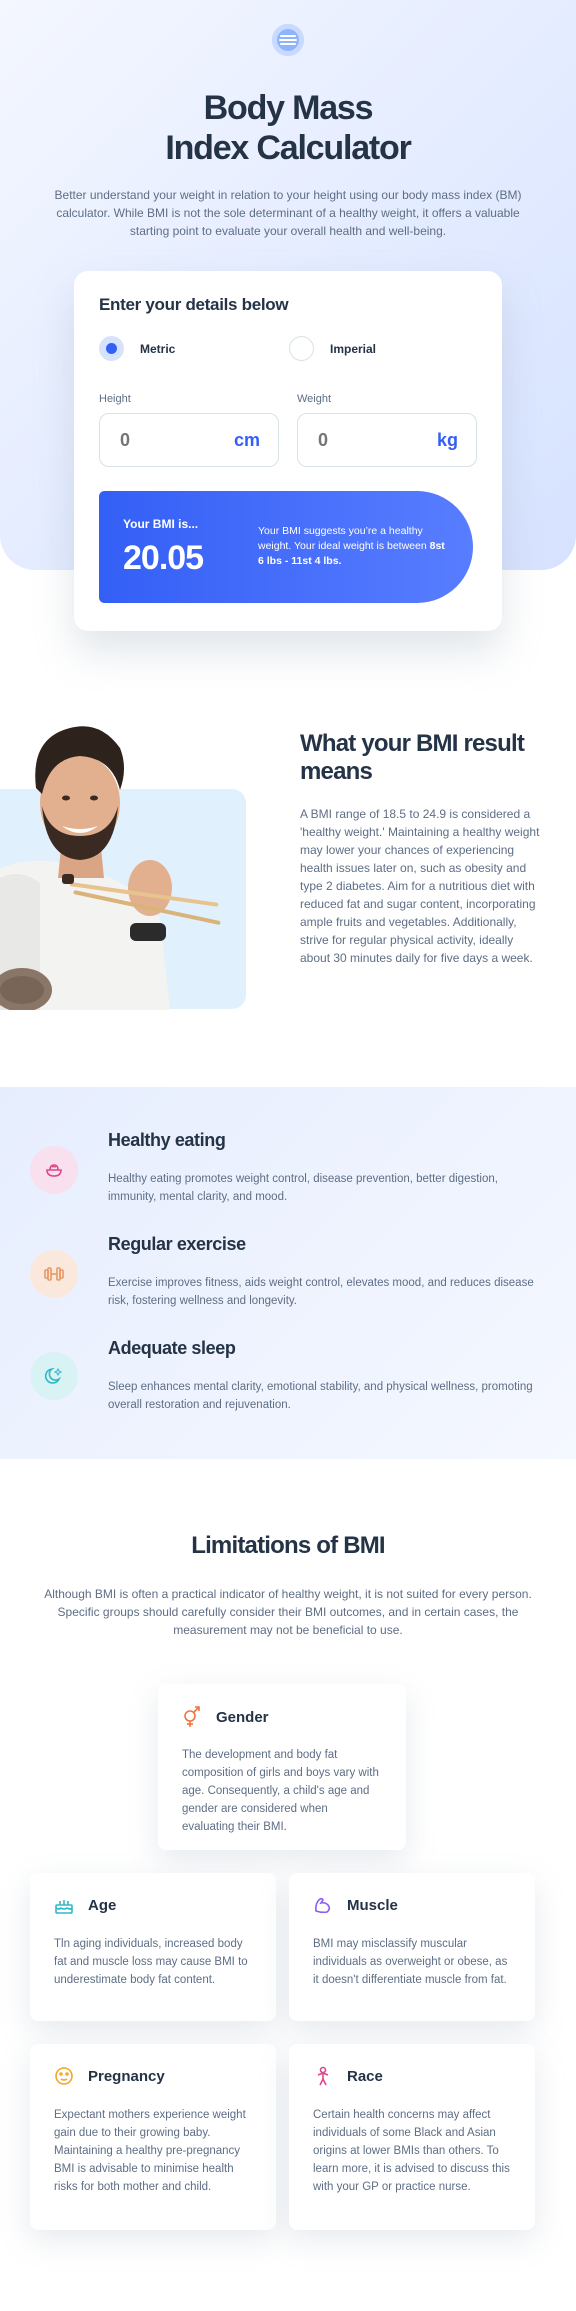  What do you see at coordinates (194, 304) in the screenshot?
I see `calculator-heading: Enter your details below` at bounding box center [194, 304].